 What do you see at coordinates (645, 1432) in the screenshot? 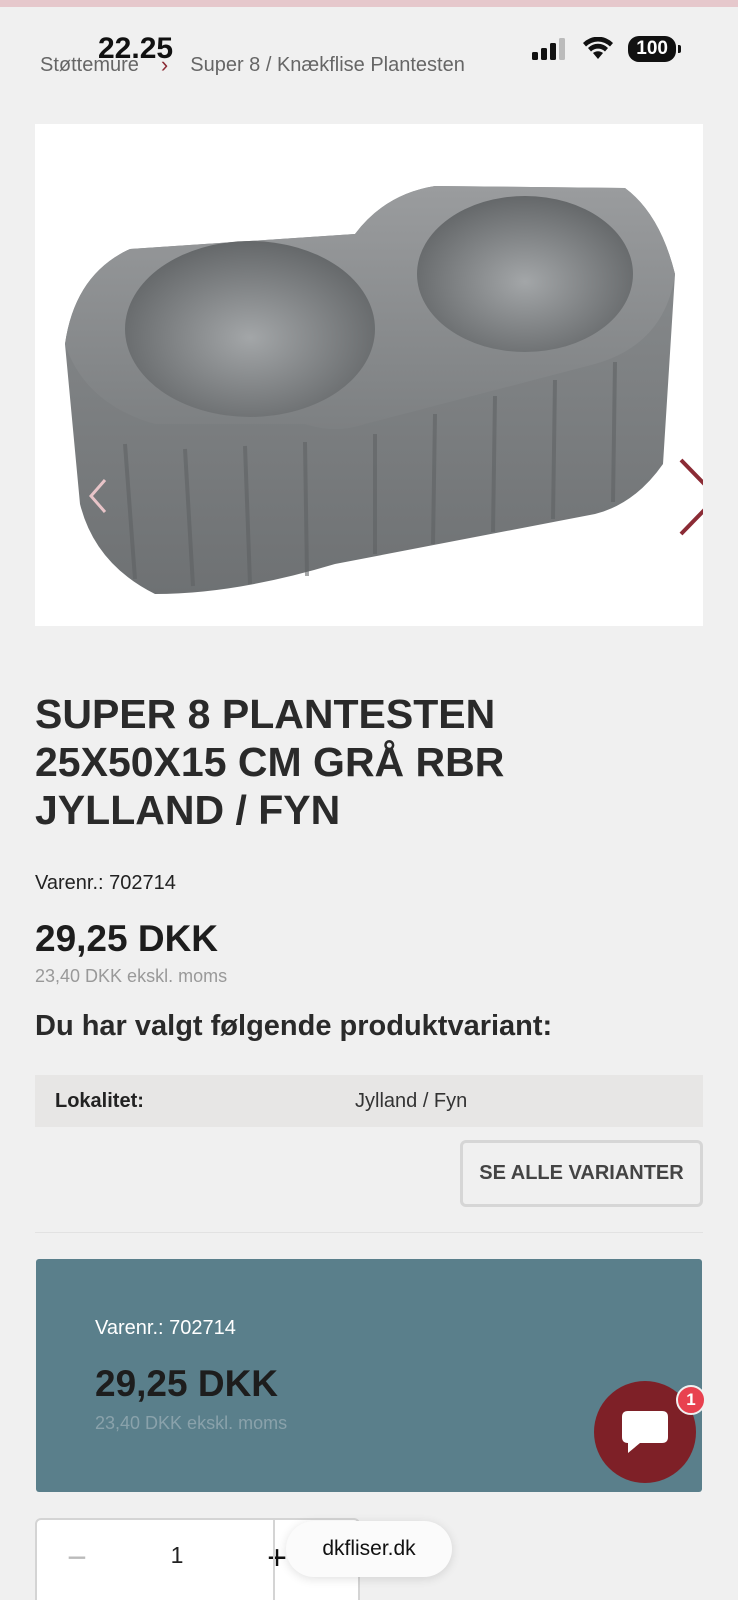
I see `chat-bubble-icon` at bounding box center [645, 1432].